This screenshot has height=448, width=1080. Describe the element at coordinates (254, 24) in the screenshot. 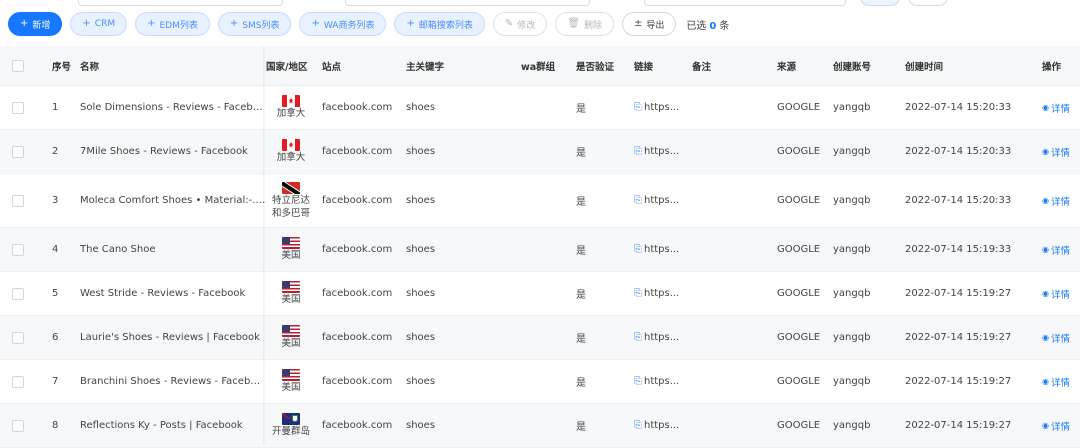

I see `sms-list-button: + SMS列表` at that location.